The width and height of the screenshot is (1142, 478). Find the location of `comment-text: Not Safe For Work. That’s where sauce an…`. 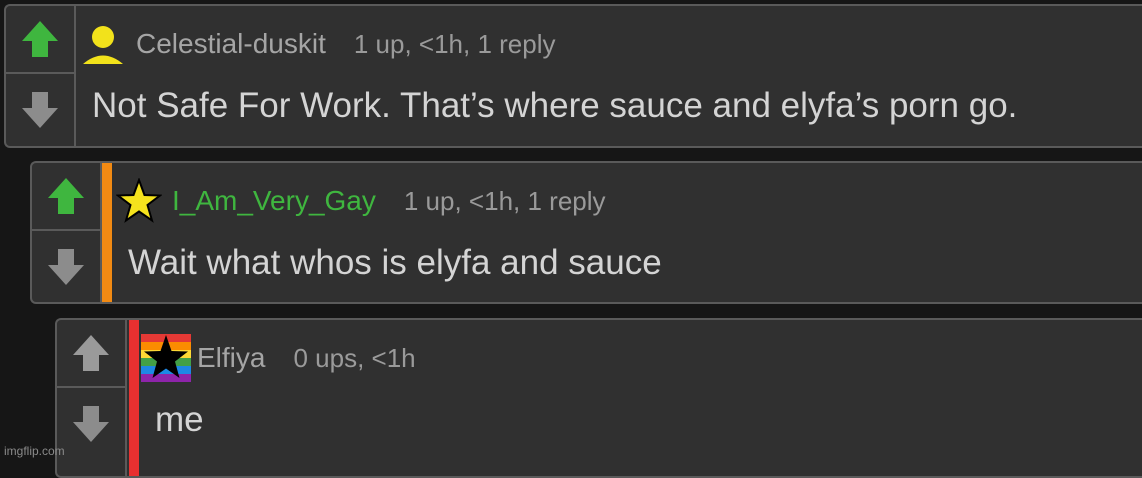

comment-text: Not Safe For Work. That’s where sauce an… is located at coordinates (555, 105).